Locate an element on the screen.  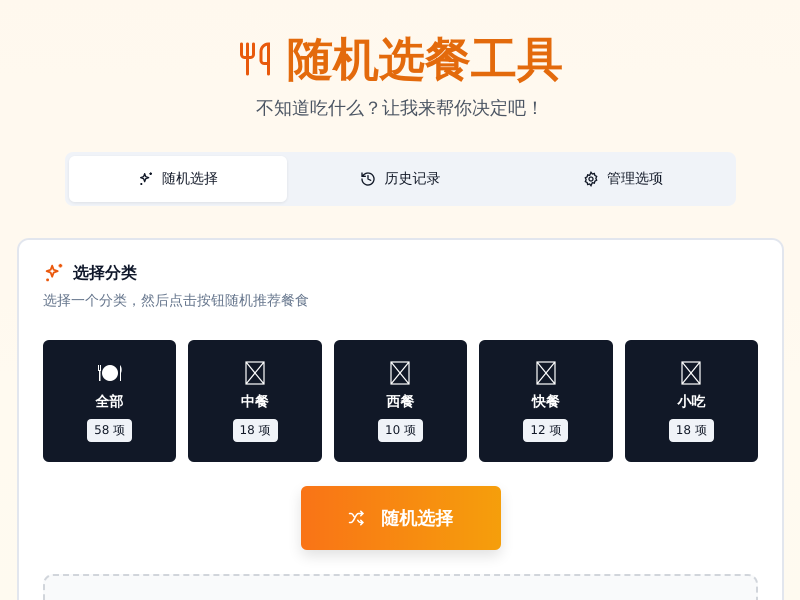
category-name: 西餐 is located at coordinates (400, 401).